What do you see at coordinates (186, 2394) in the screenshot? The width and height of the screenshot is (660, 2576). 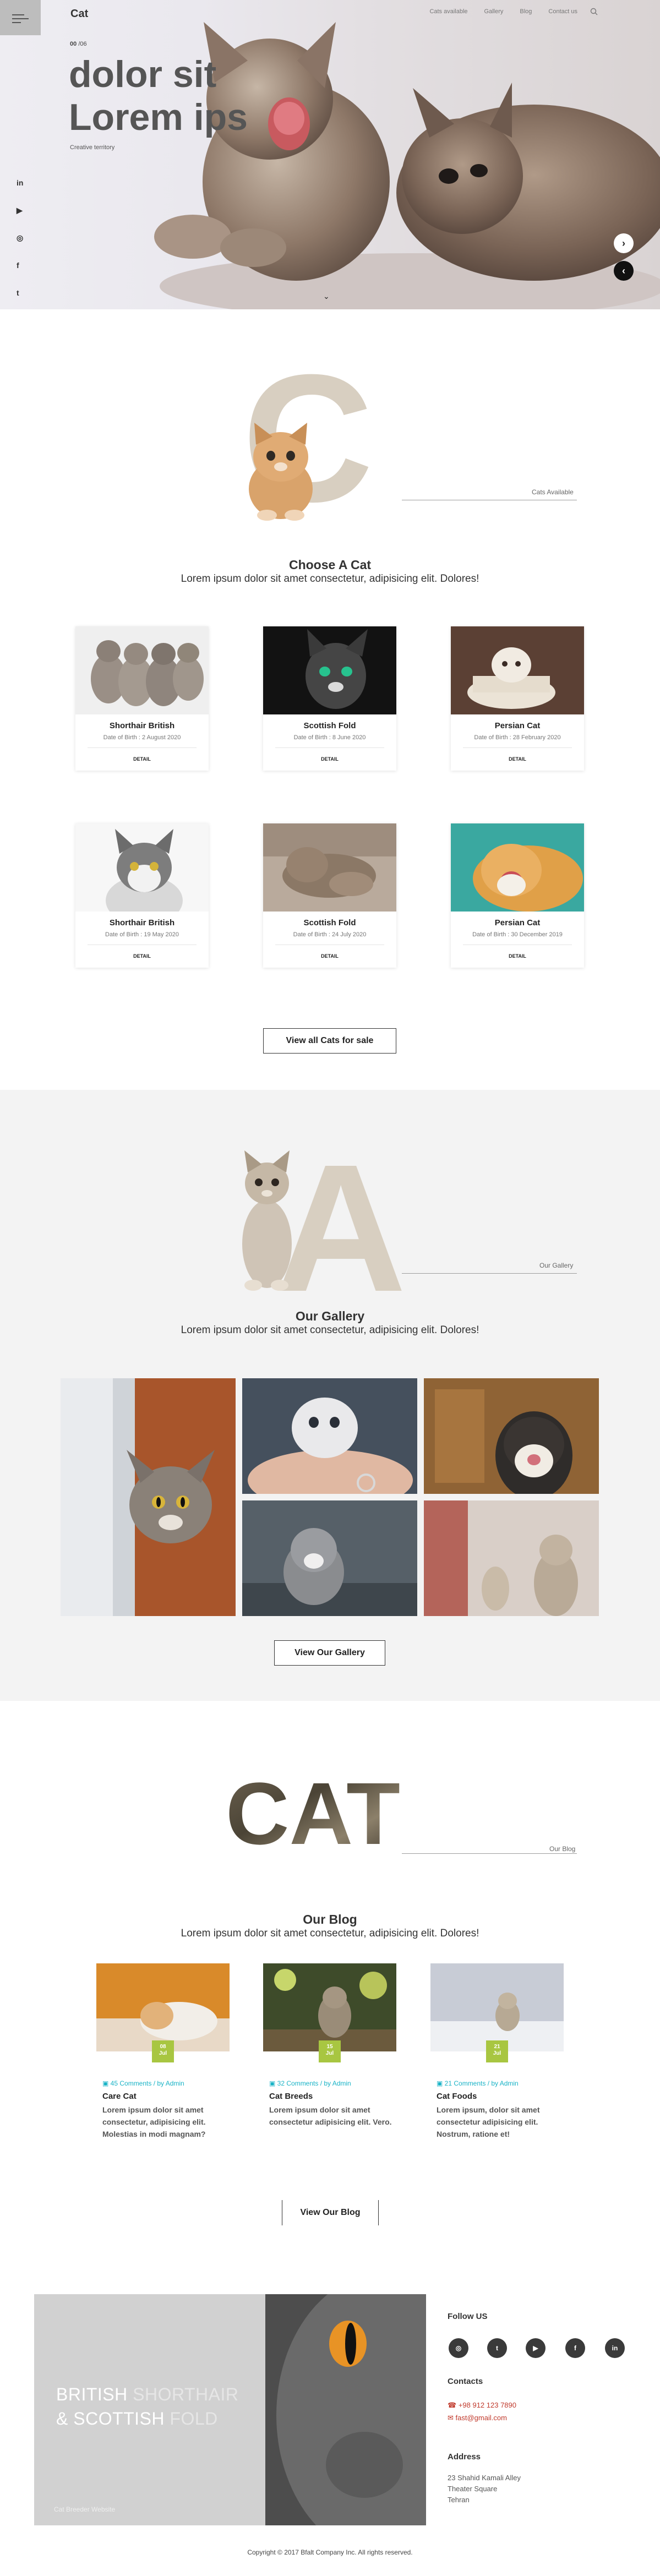 I see `banner-word: SHORTHAIR` at bounding box center [186, 2394].